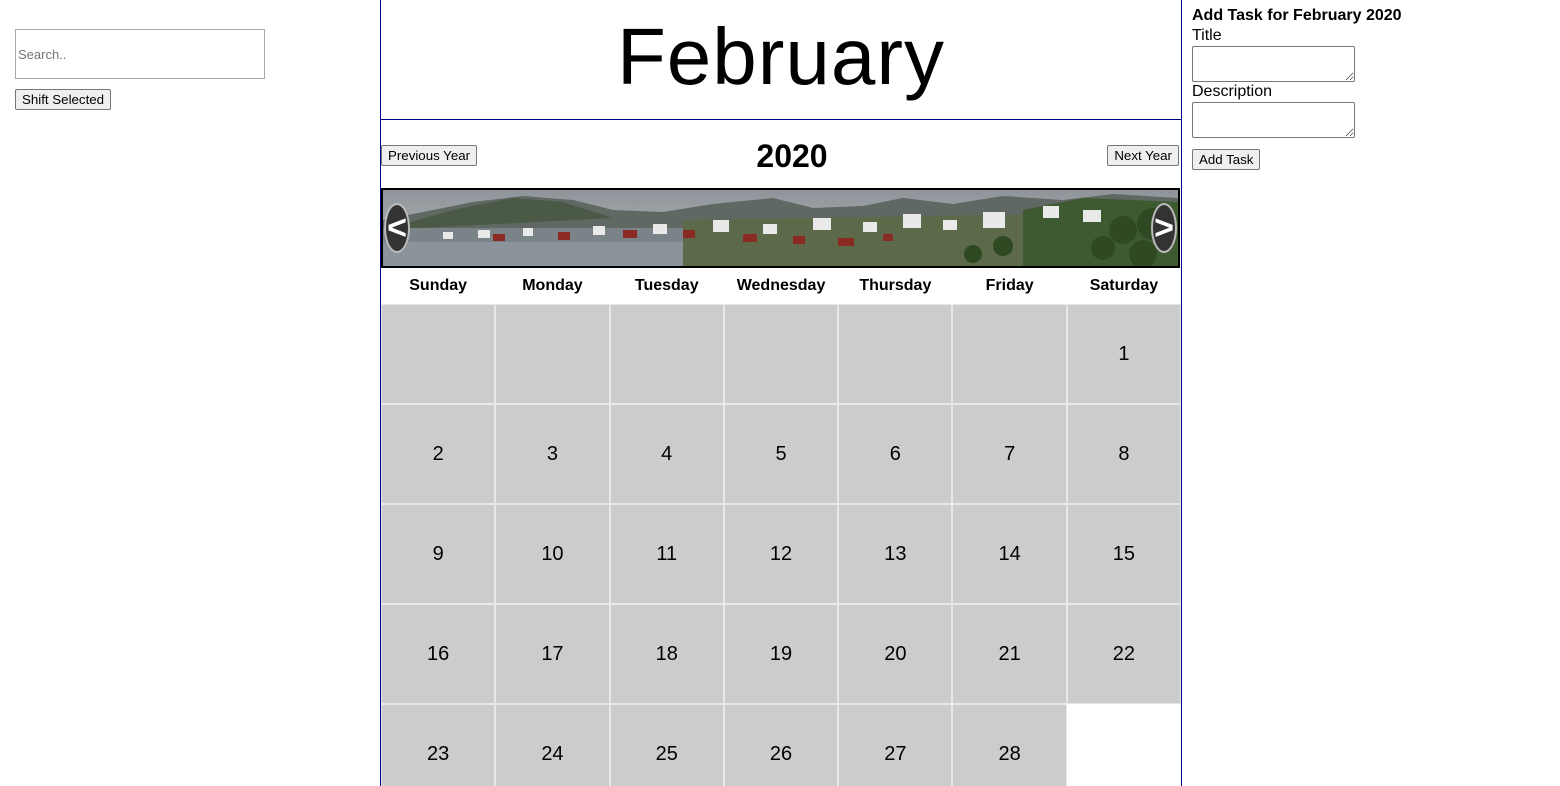  Describe the element at coordinates (1232, 91) in the screenshot. I see `description-label: Description` at that location.